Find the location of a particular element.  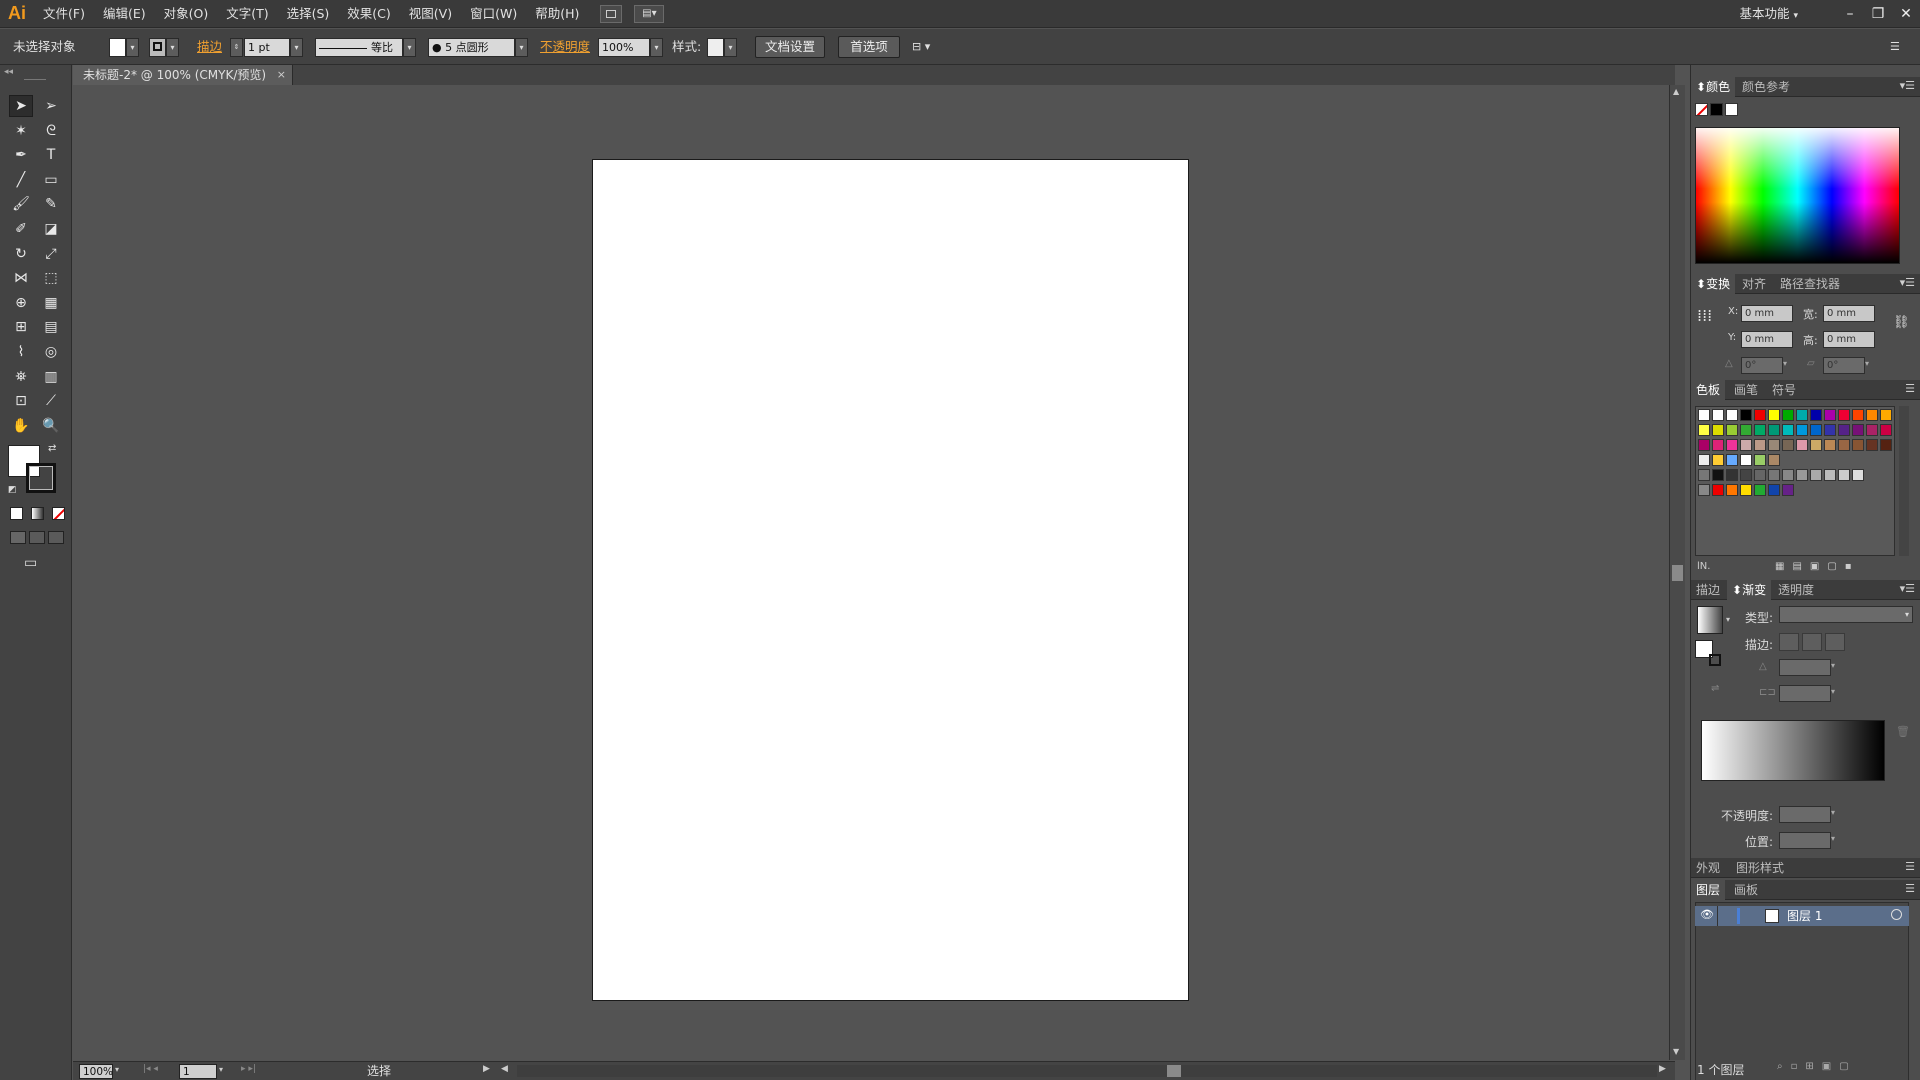

draw-behind-icon is located at coordinates (37, 537).